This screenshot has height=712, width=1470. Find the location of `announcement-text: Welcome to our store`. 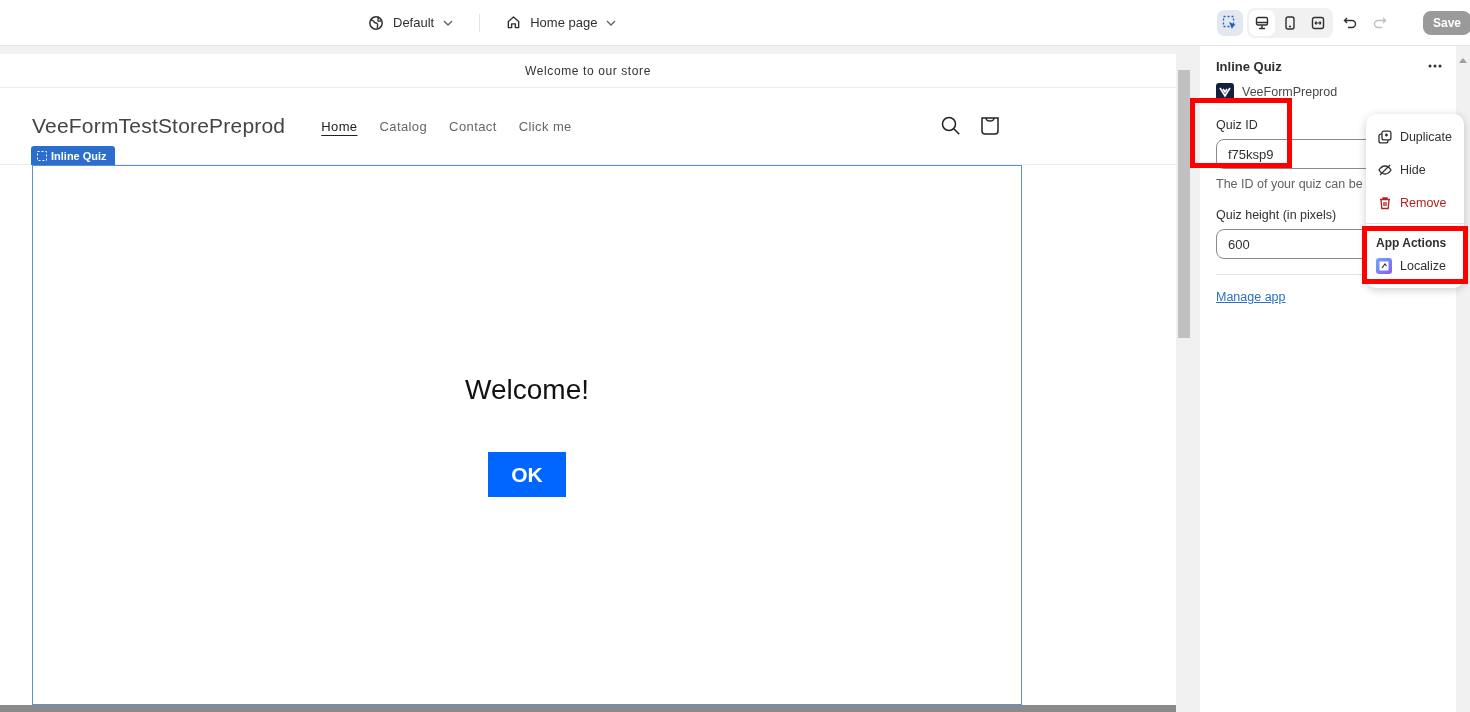

announcement-text: Welcome to our store is located at coordinates (588, 70).